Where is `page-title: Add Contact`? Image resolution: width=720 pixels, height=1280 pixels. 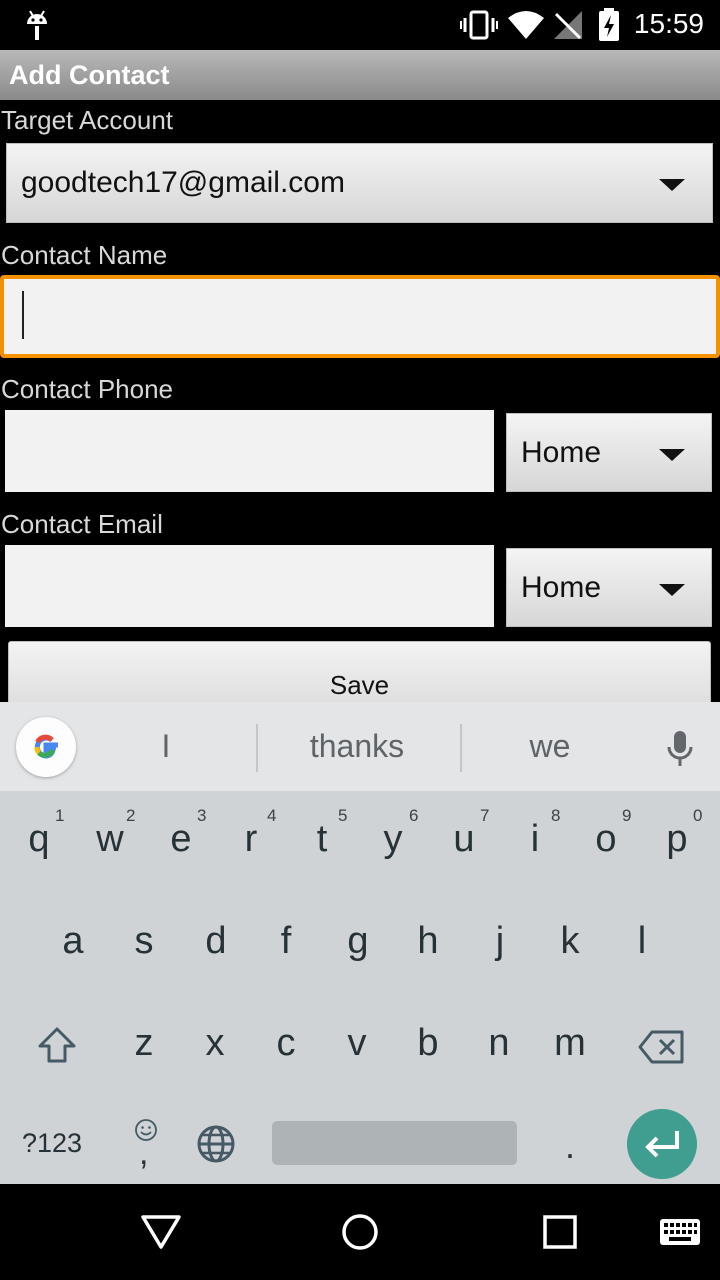
page-title: Add Contact is located at coordinates (89, 75).